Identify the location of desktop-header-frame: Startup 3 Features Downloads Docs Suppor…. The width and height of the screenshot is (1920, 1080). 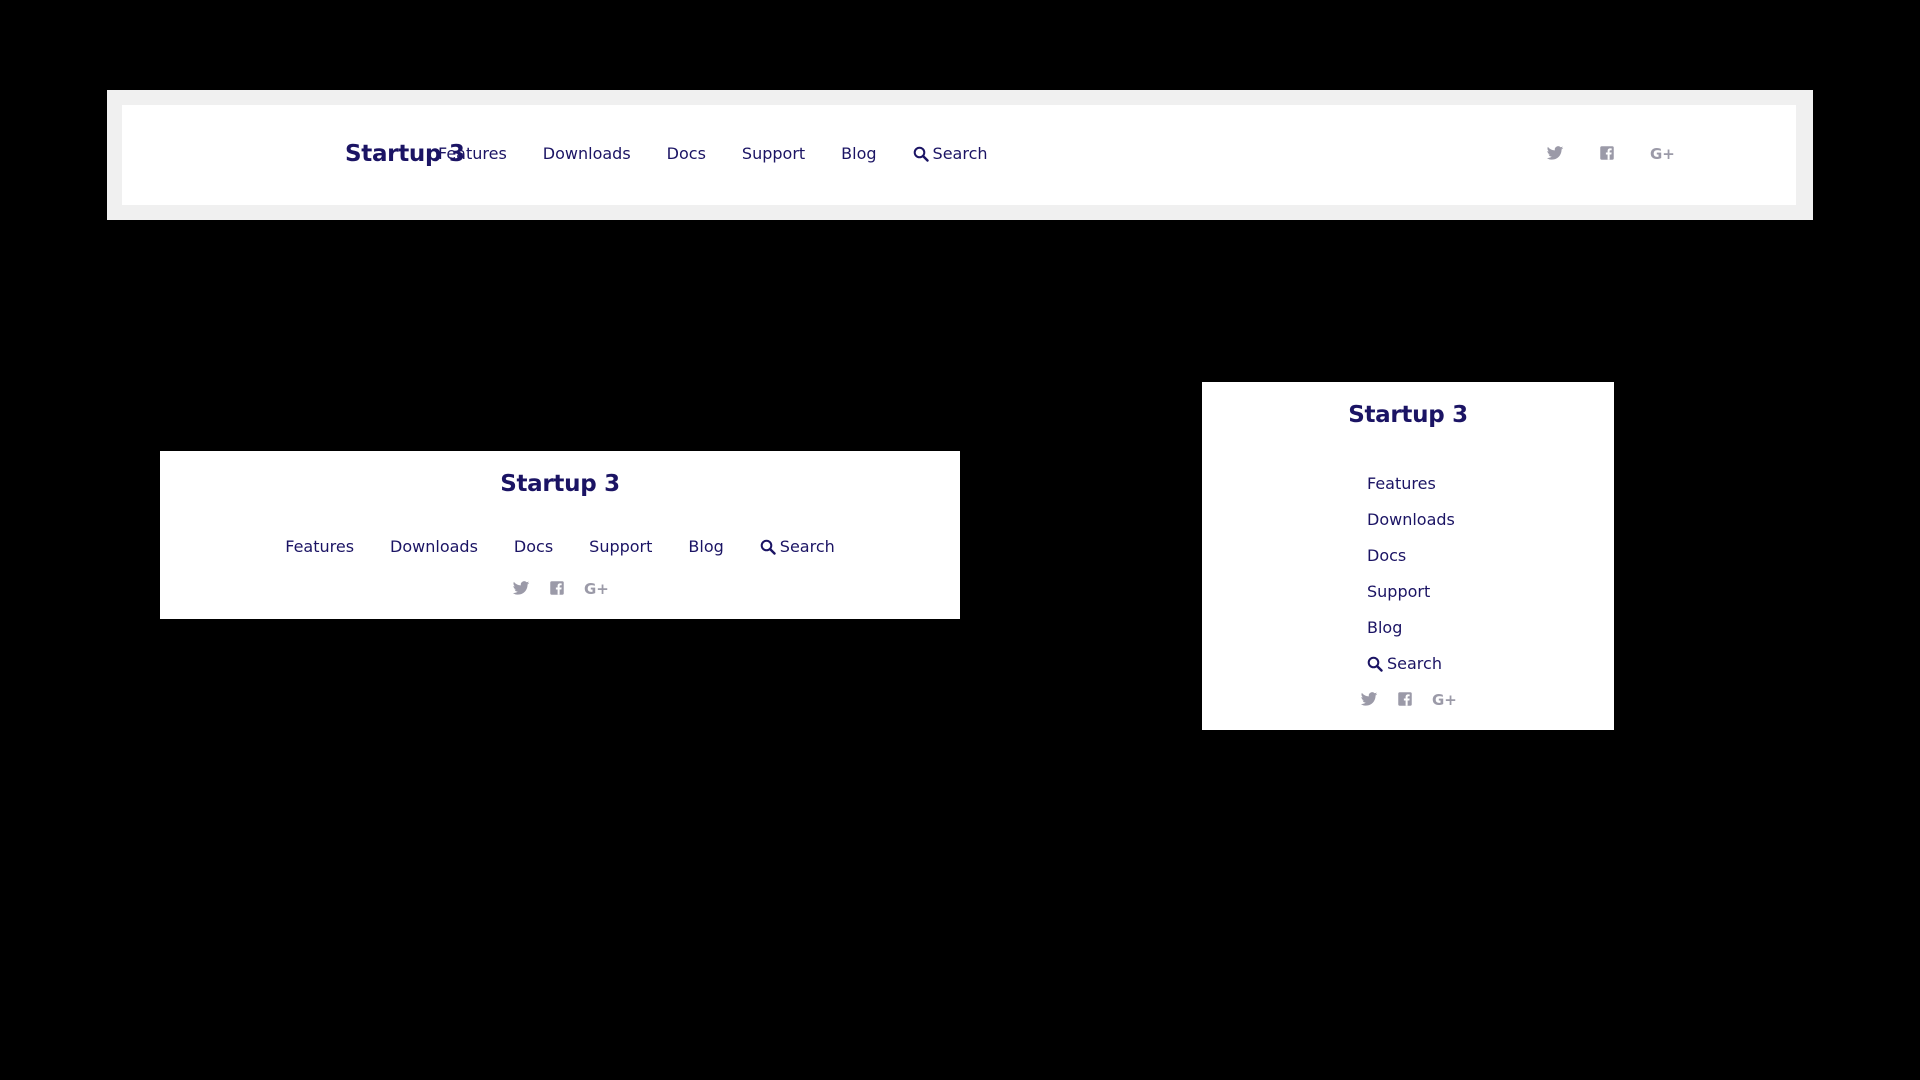
(960, 155).